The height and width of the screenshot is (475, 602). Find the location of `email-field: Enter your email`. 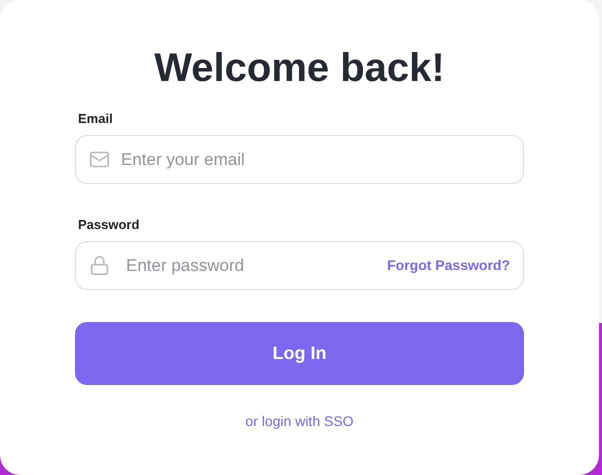

email-field: Enter your email is located at coordinates (299, 159).